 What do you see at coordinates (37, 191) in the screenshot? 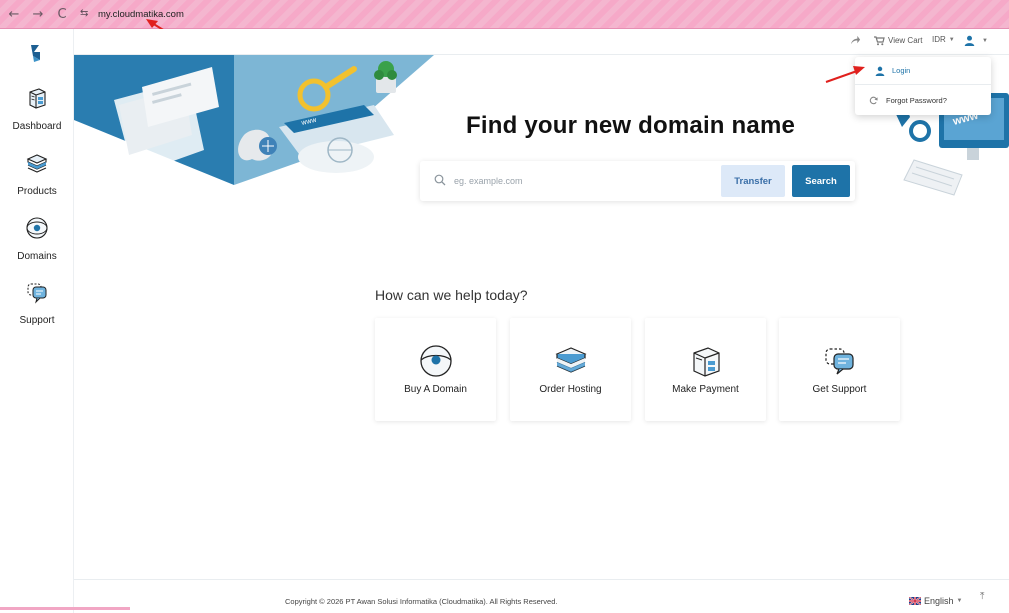
I see `sidebar-item-label: Products` at bounding box center [37, 191].